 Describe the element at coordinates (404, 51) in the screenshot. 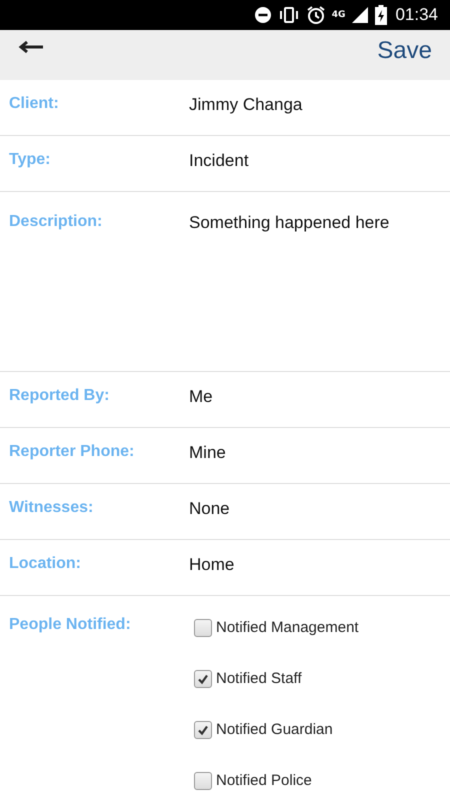

I see `save-button: Save` at that location.